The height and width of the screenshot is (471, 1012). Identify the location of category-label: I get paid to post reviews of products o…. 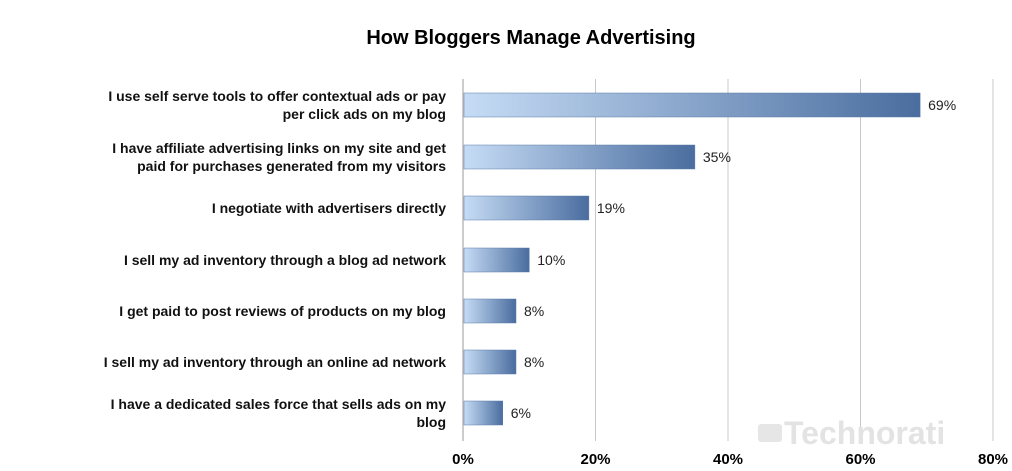
(282, 311).